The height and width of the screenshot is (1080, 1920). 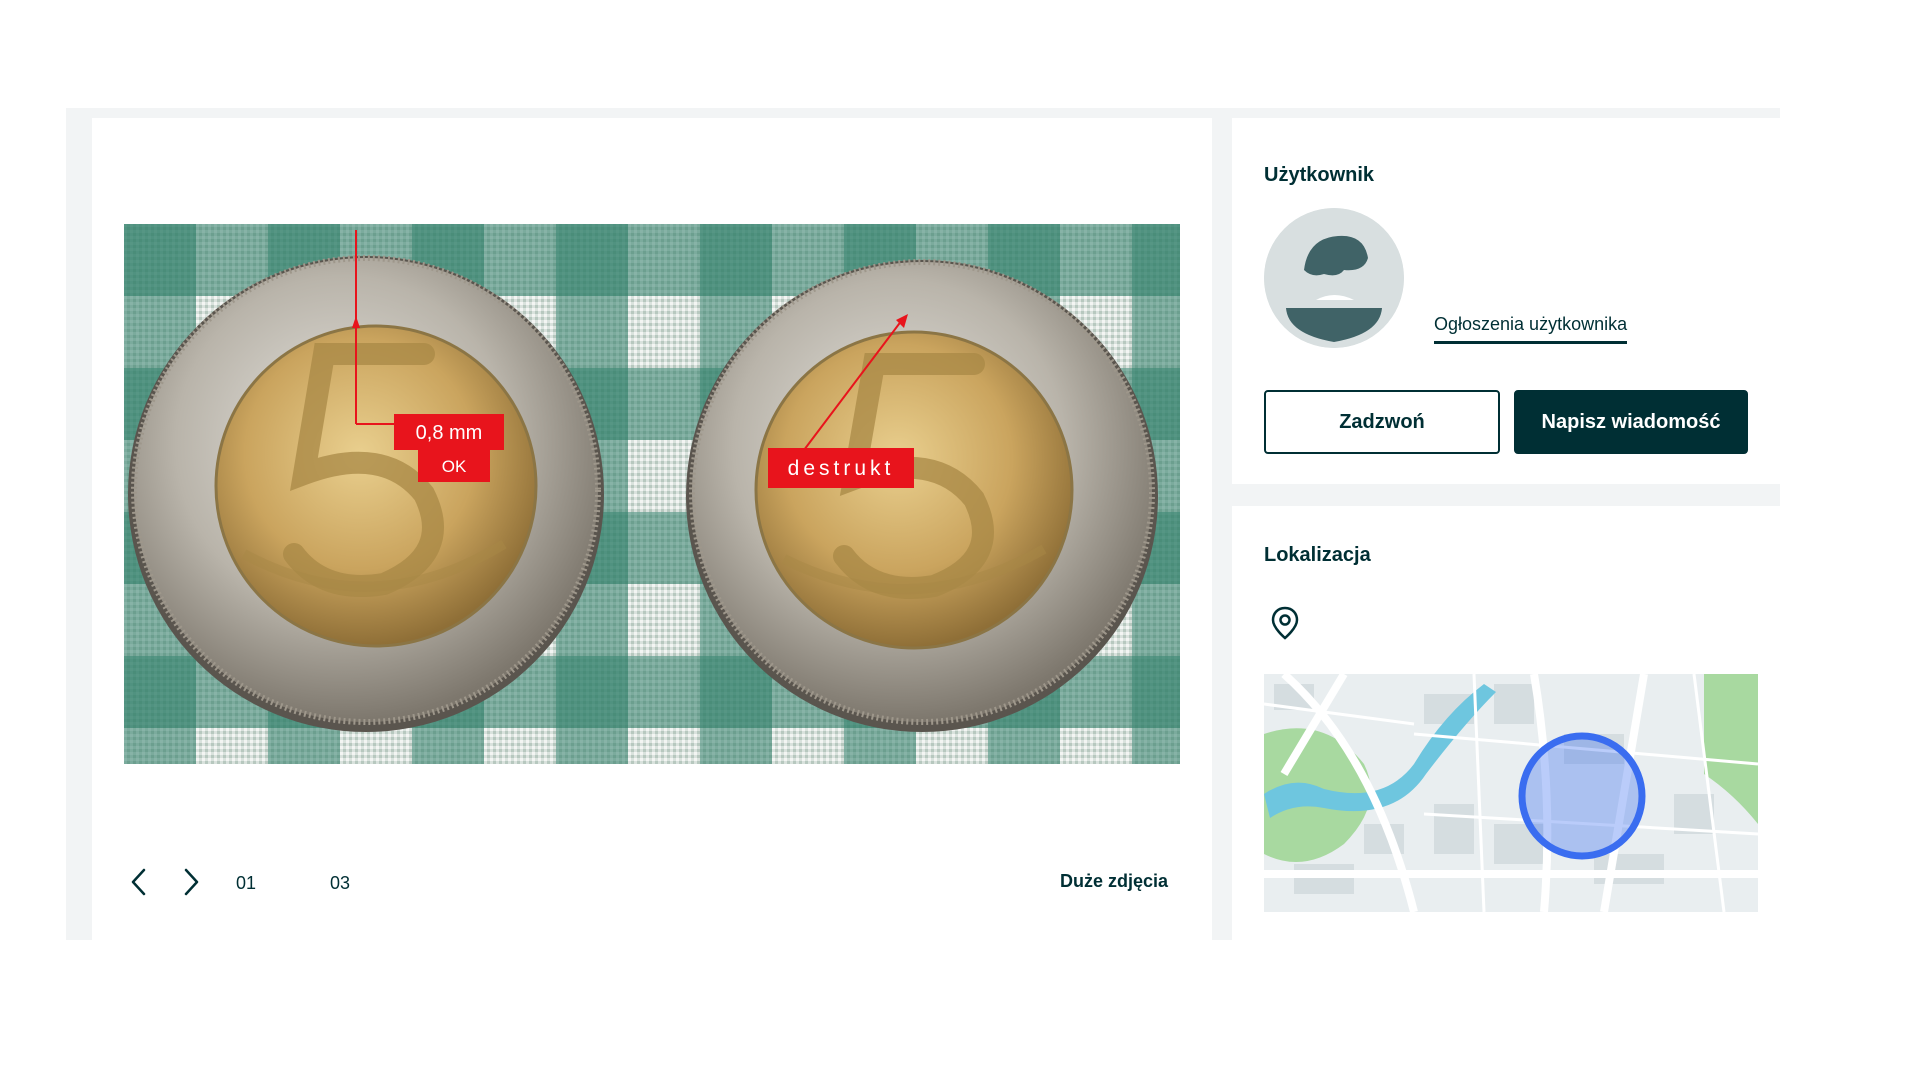 What do you see at coordinates (1582, 796) in the screenshot?
I see `location-area-circle` at bounding box center [1582, 796].